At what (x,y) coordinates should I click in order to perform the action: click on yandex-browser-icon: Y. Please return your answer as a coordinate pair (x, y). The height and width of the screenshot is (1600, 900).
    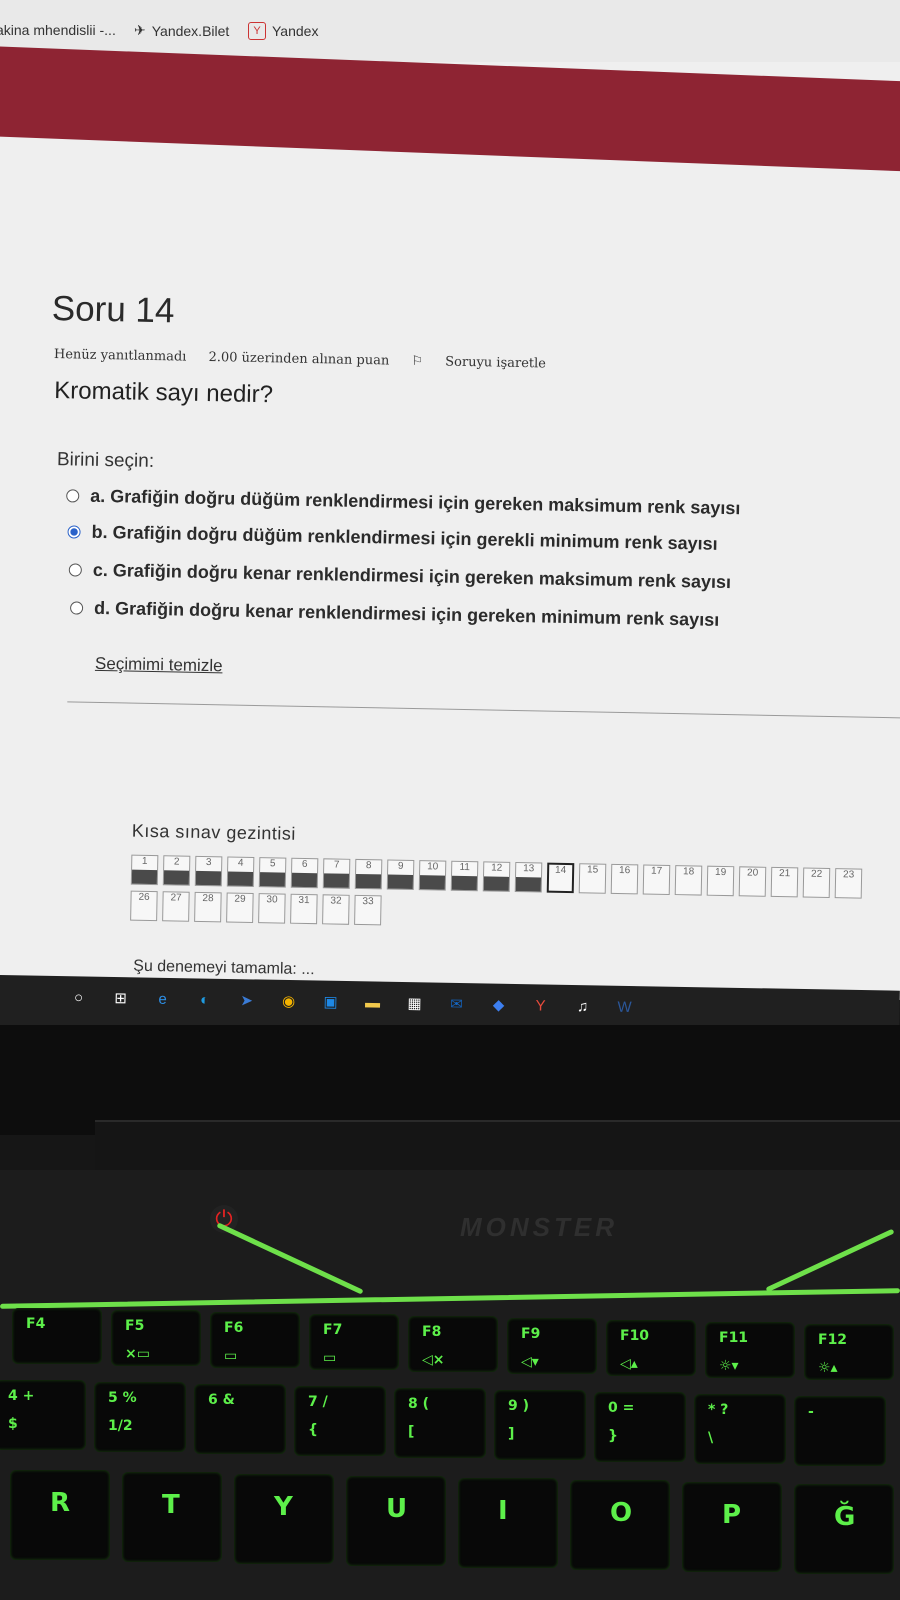
    Looking at the image, I should click on (540, 1005).